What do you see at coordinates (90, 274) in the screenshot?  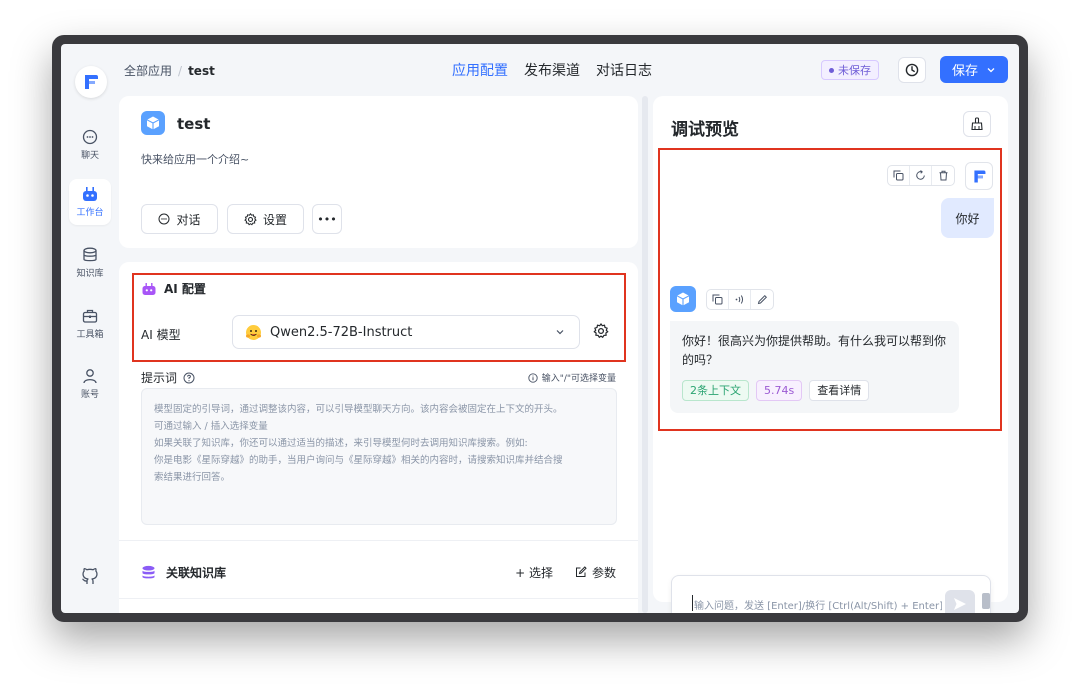 I see `sidebar-item-label: 知识库` at bounding box center [90, 274].